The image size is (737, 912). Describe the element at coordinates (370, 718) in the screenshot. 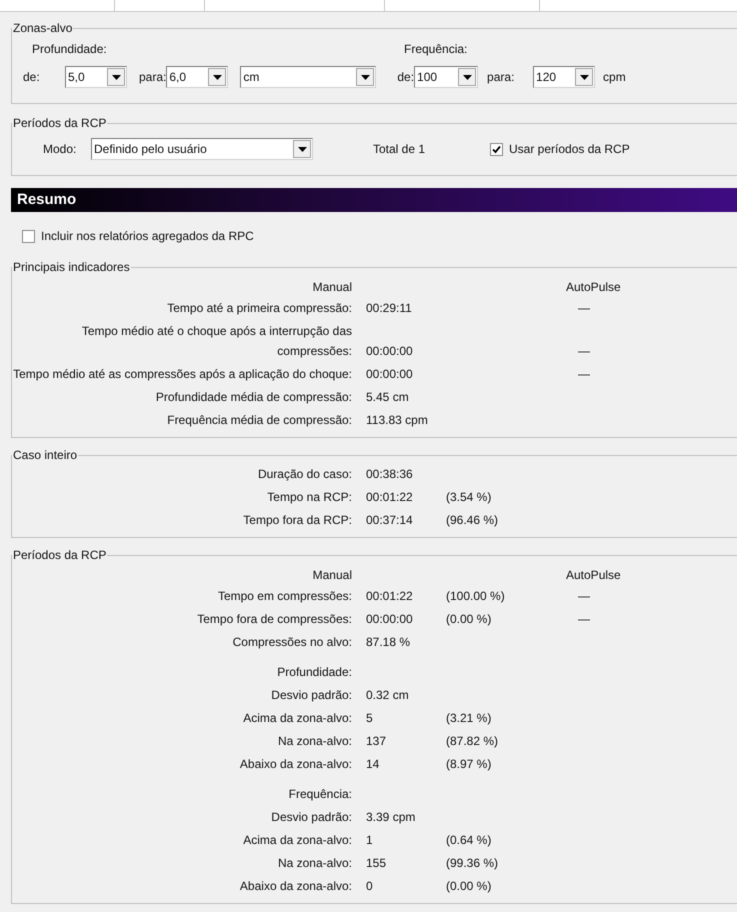

I see `metric-value: 5` at that location.